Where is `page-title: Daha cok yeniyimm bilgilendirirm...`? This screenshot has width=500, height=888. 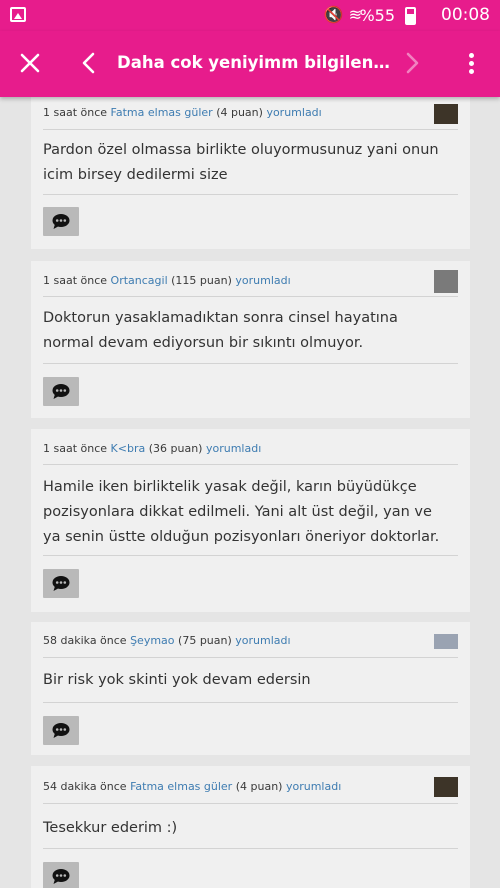 page-title: Daha cok yeniyimm bilgilendirirm... is located at coordinates (254, 62).